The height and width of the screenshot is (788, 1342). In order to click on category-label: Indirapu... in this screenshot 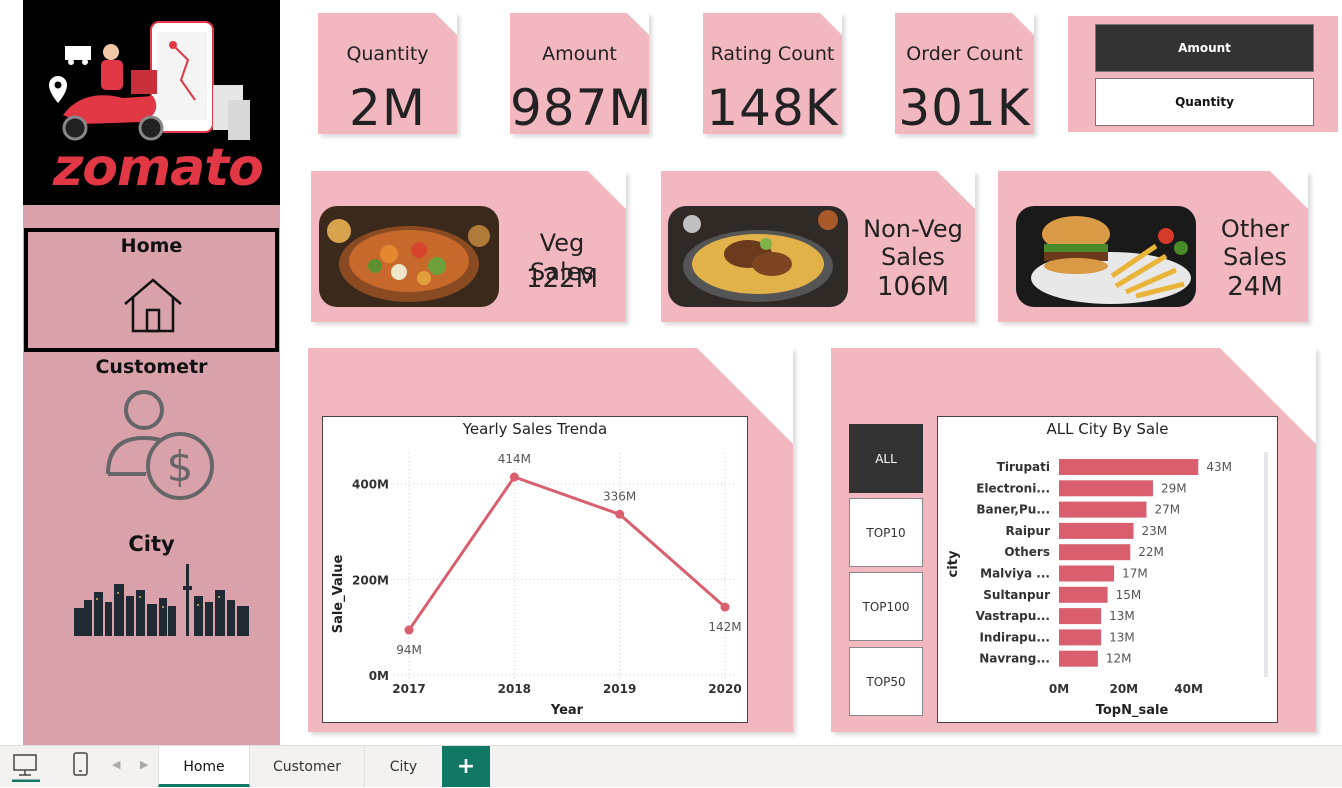, I will do `click(1014, 637)`.